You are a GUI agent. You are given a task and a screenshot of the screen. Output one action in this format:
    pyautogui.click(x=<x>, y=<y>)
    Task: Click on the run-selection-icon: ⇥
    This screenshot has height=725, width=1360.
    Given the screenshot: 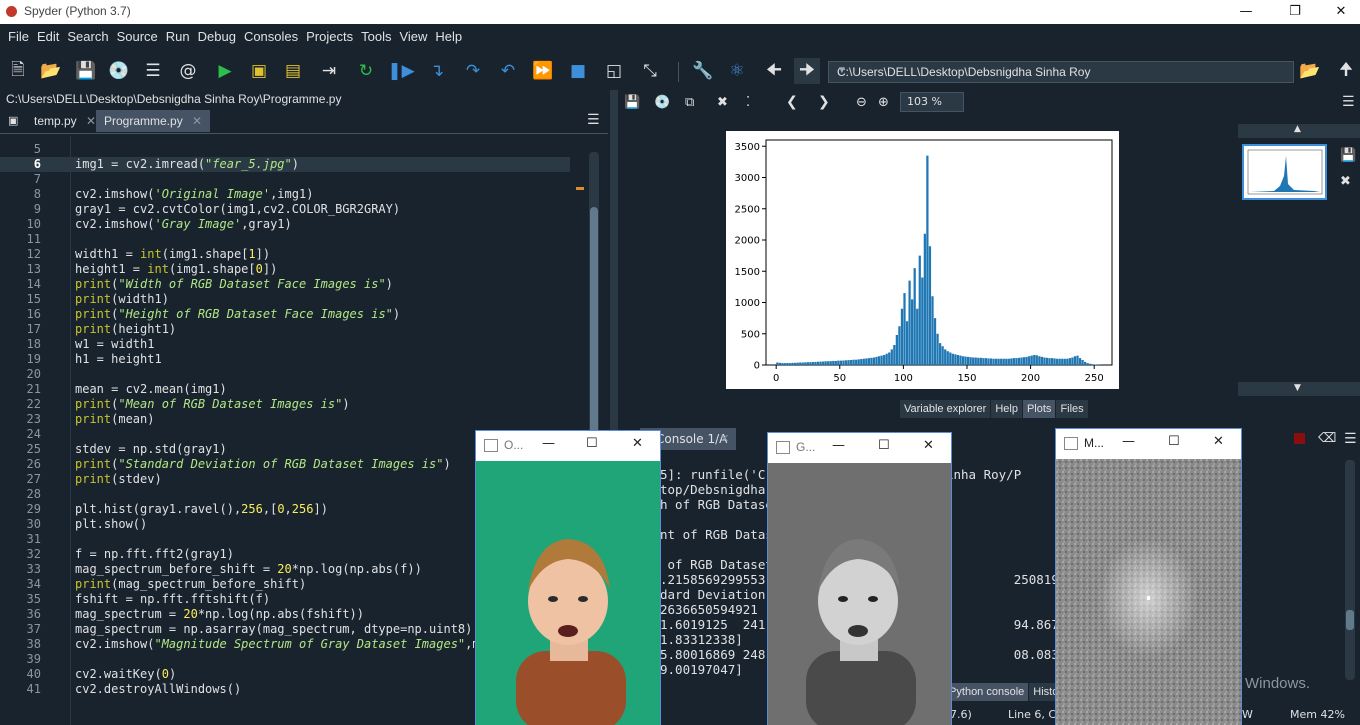 What is the action you would take?
    pyautogui.click(x=329, y=71)
    